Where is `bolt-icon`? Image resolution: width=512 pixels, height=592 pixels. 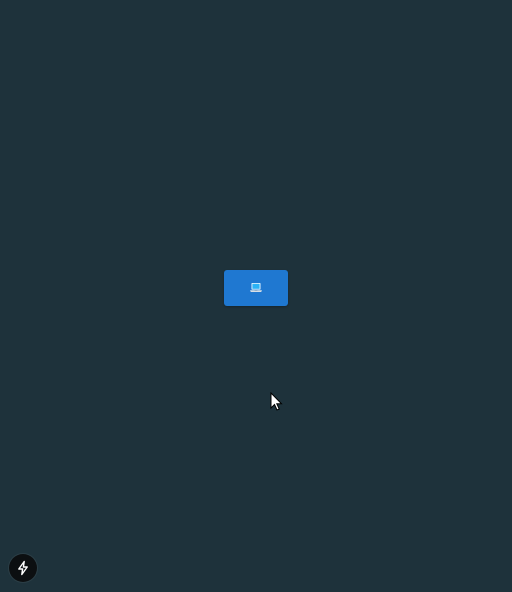 bolt-icon is located at coordinates (23, 568).